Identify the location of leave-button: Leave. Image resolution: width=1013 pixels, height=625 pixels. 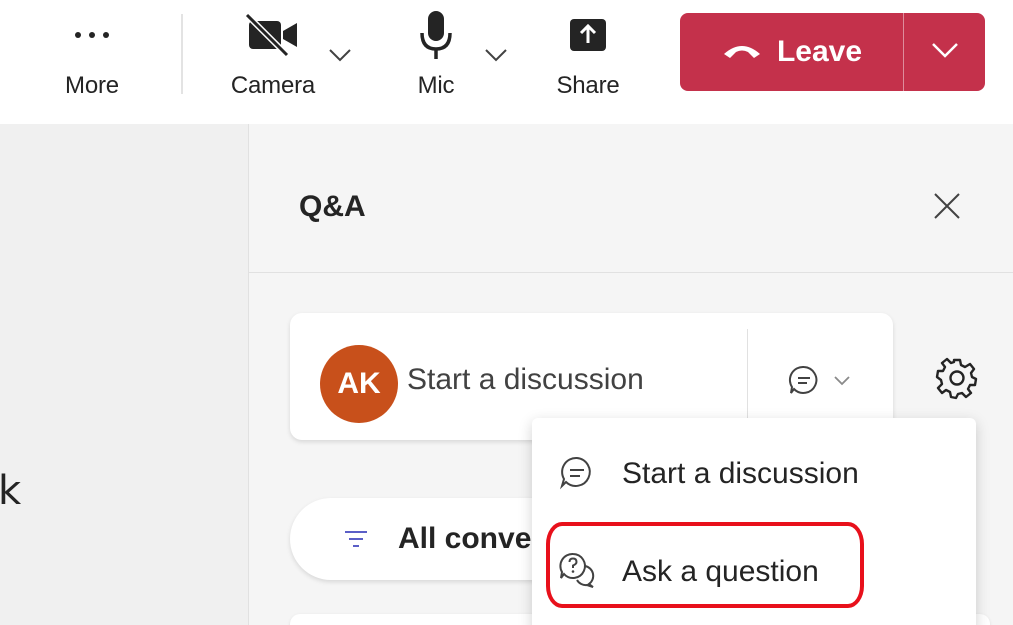
(792, 52).